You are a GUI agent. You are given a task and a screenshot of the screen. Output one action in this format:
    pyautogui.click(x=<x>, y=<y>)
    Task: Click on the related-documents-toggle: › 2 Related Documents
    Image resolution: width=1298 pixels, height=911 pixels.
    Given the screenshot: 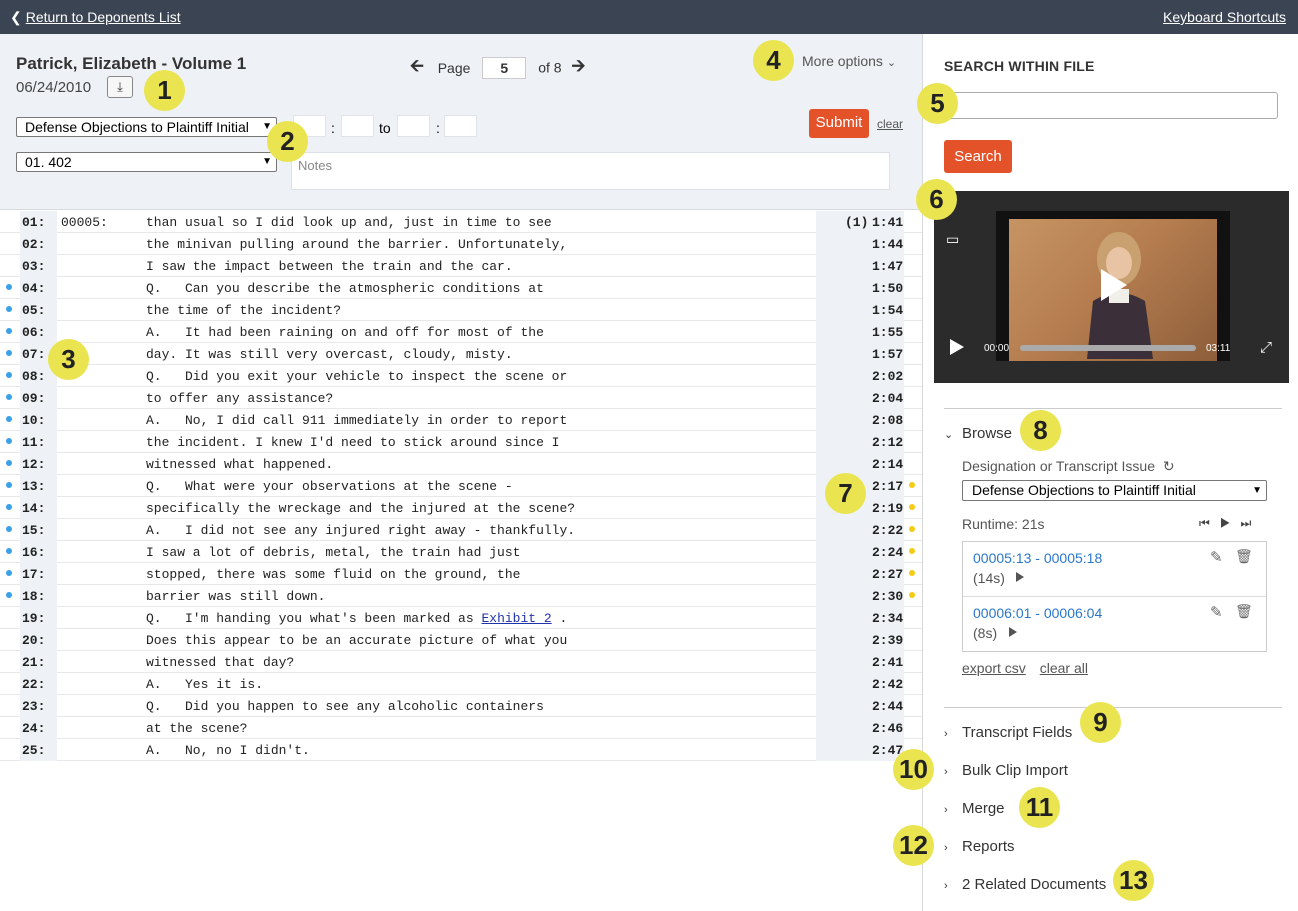 What is the action you would take?
    pyautogui.click(x=1025, y=884)
    